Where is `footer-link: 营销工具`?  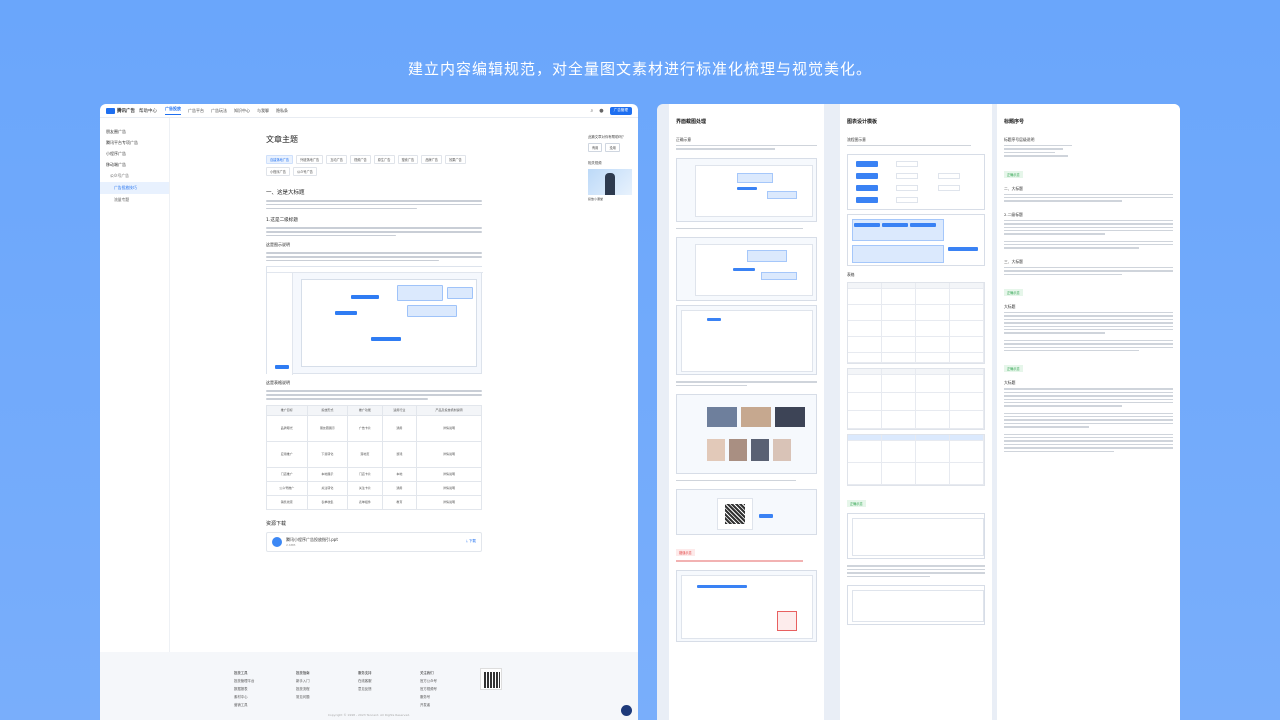
footer-link: 营销工具 is located at coordinates (244, 704).